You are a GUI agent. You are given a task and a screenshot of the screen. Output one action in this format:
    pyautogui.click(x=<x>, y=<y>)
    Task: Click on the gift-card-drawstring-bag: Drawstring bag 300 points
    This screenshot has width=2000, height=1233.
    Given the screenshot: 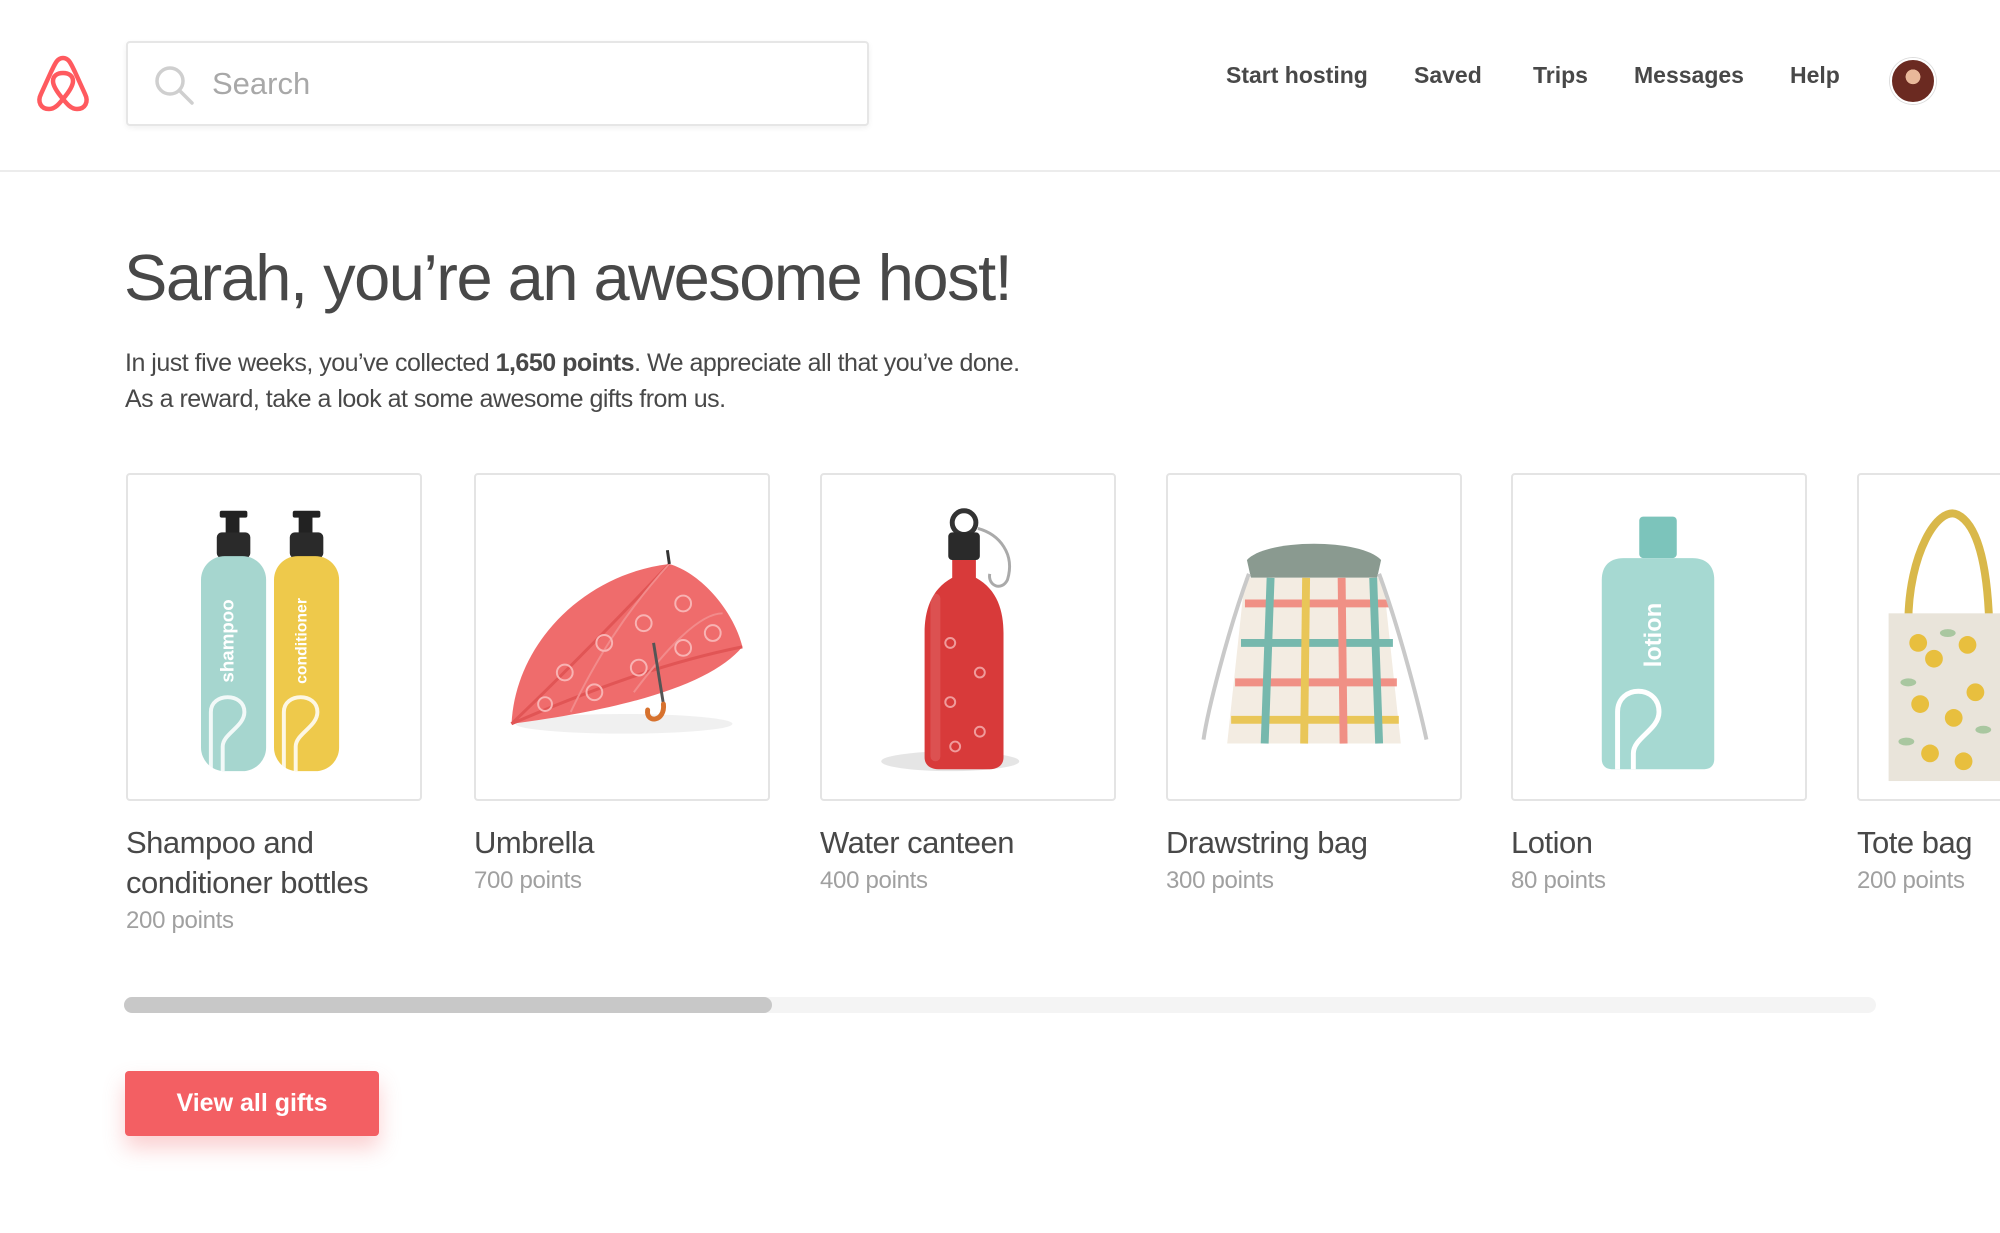 What is the action you would take?
    pyautogui.click(x=1314, y=686)
    